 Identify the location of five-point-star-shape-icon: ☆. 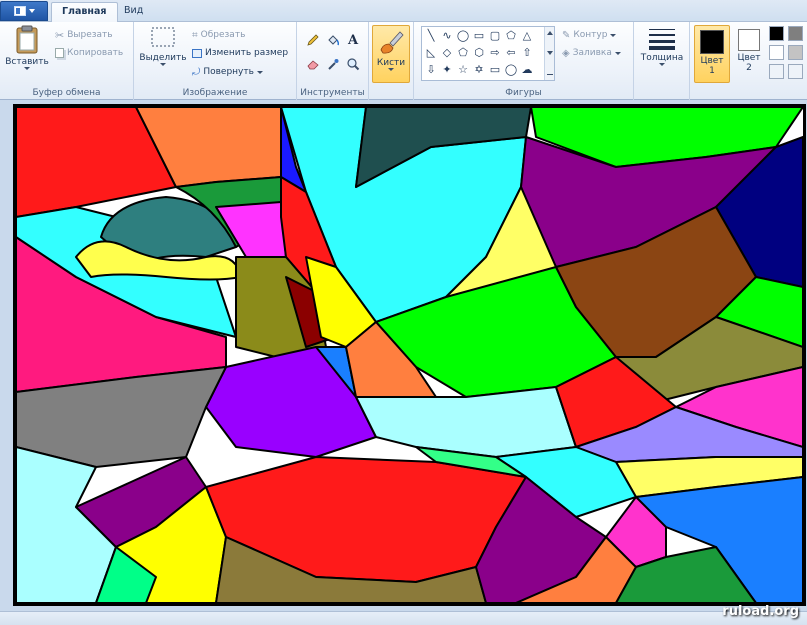
(463, 69).